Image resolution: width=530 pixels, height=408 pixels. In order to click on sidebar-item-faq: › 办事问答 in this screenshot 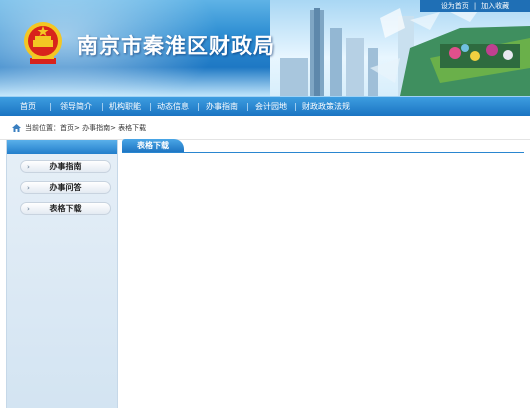, I will do `click(65, 187)`.